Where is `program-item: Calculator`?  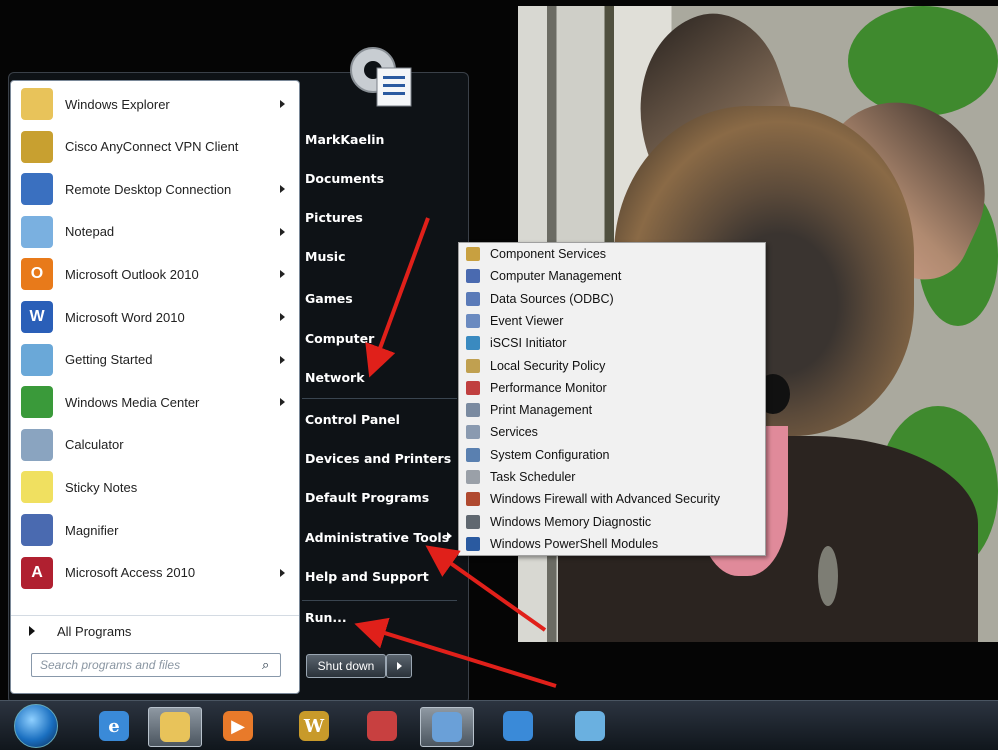
program-item: Calculator is located at coordinates (155, 445).